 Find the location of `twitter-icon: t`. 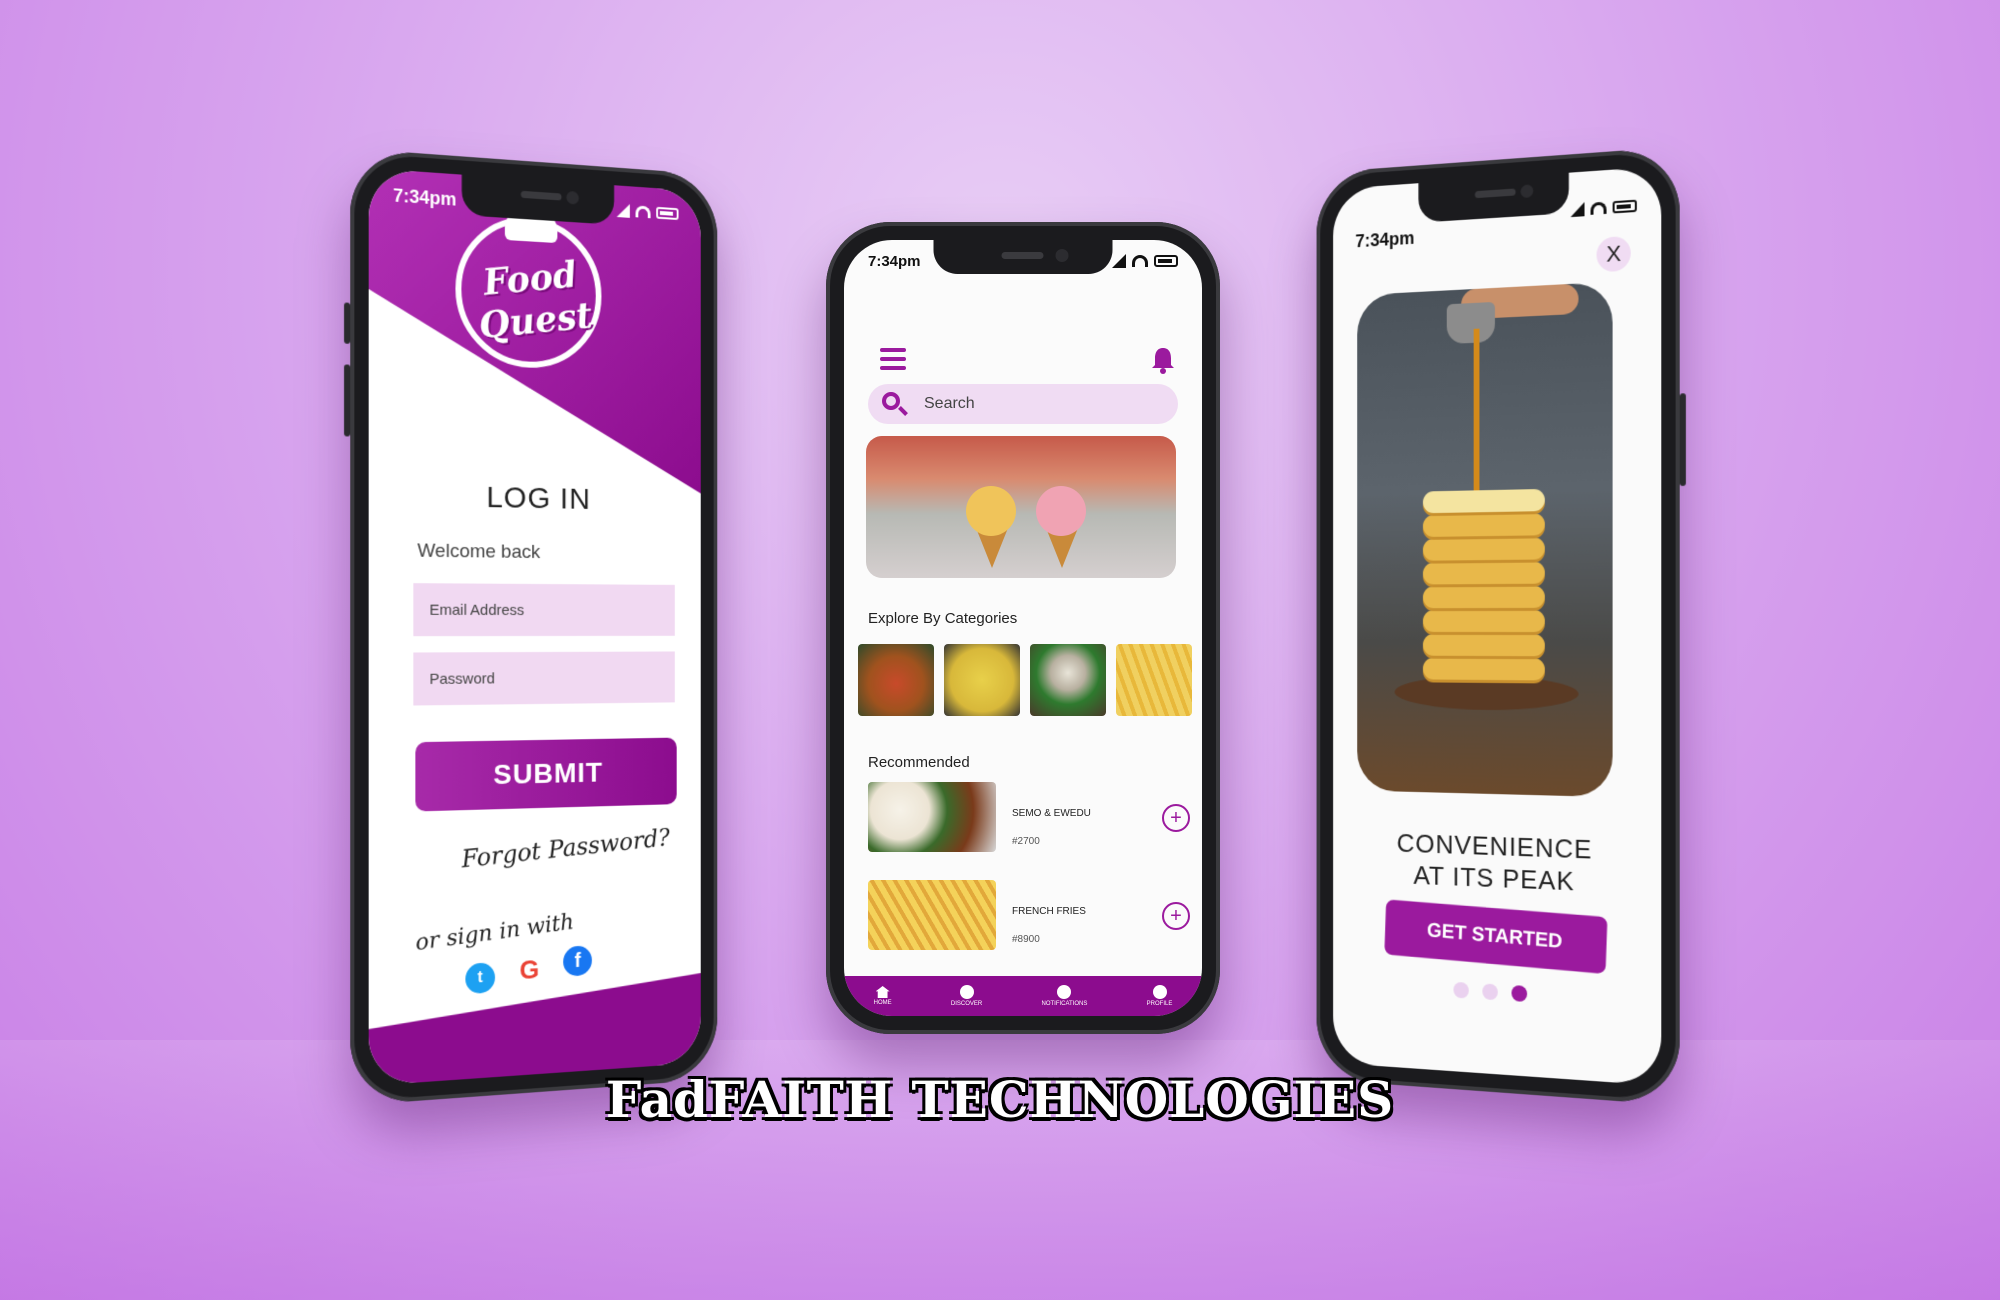

twitter-icon: t is located at coordinates (480, 978).